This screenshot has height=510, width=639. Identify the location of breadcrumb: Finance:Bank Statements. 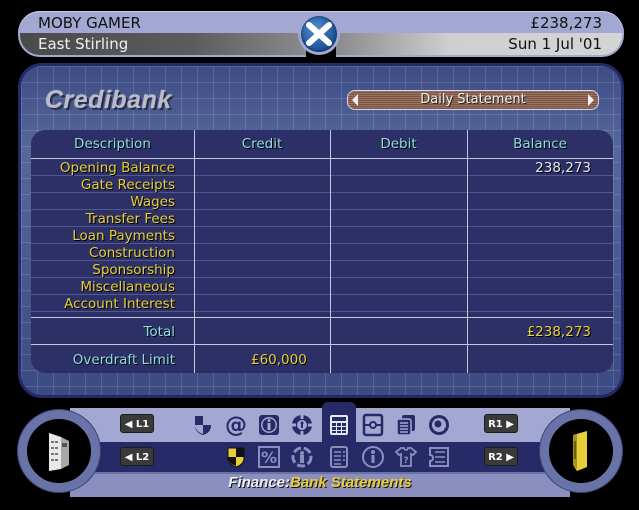
(320, 482).